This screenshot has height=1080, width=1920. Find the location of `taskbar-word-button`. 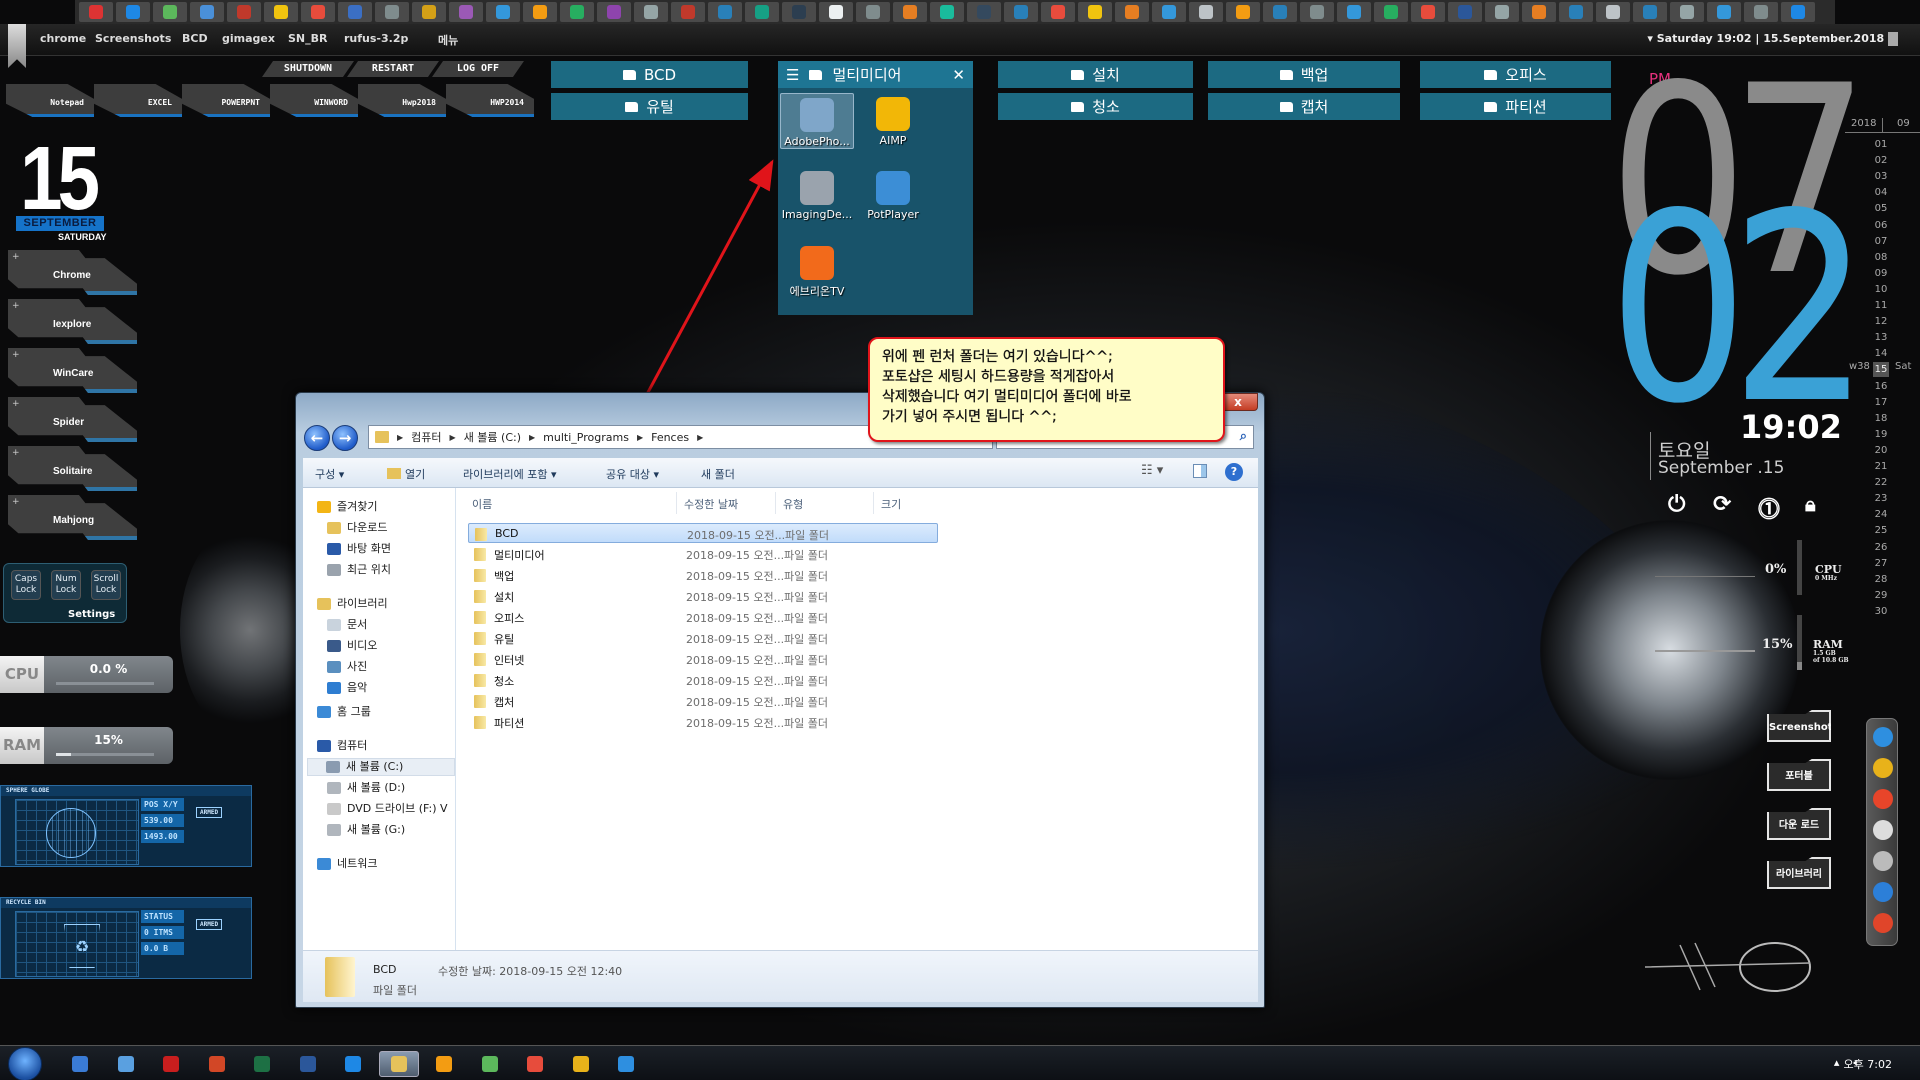

taskbar-word-button is located at coordinates (308, 1064).